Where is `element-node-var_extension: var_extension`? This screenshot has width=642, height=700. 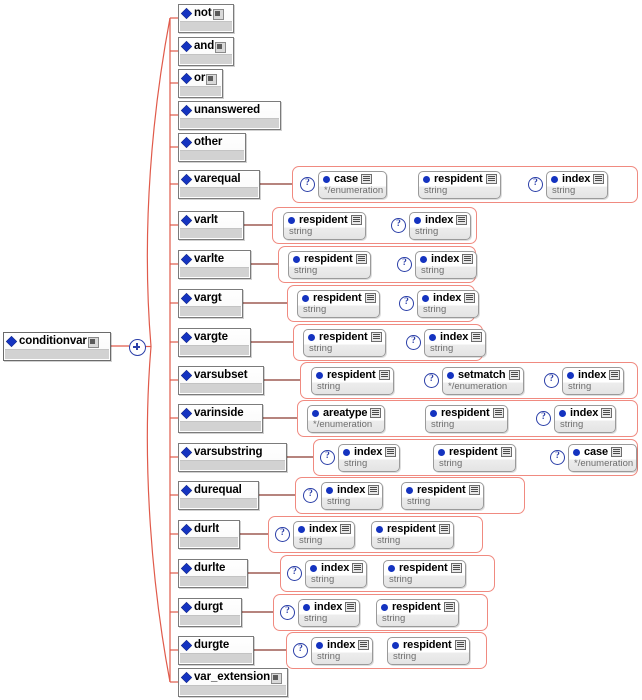
element-node-var_extension: var_extension is located at coordinates (233, 682).